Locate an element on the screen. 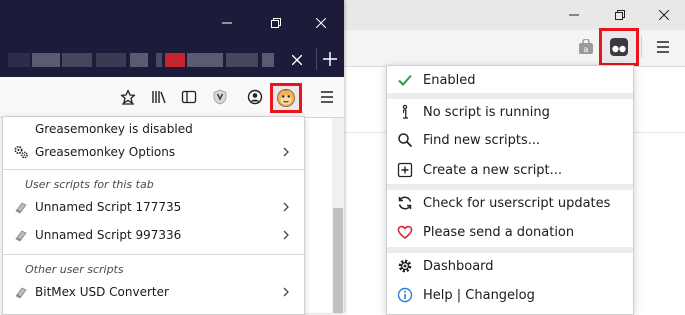 Image resolution: width=685 pixels, height=315 pixels. star-save-icon is located at coordinates (128, 97).